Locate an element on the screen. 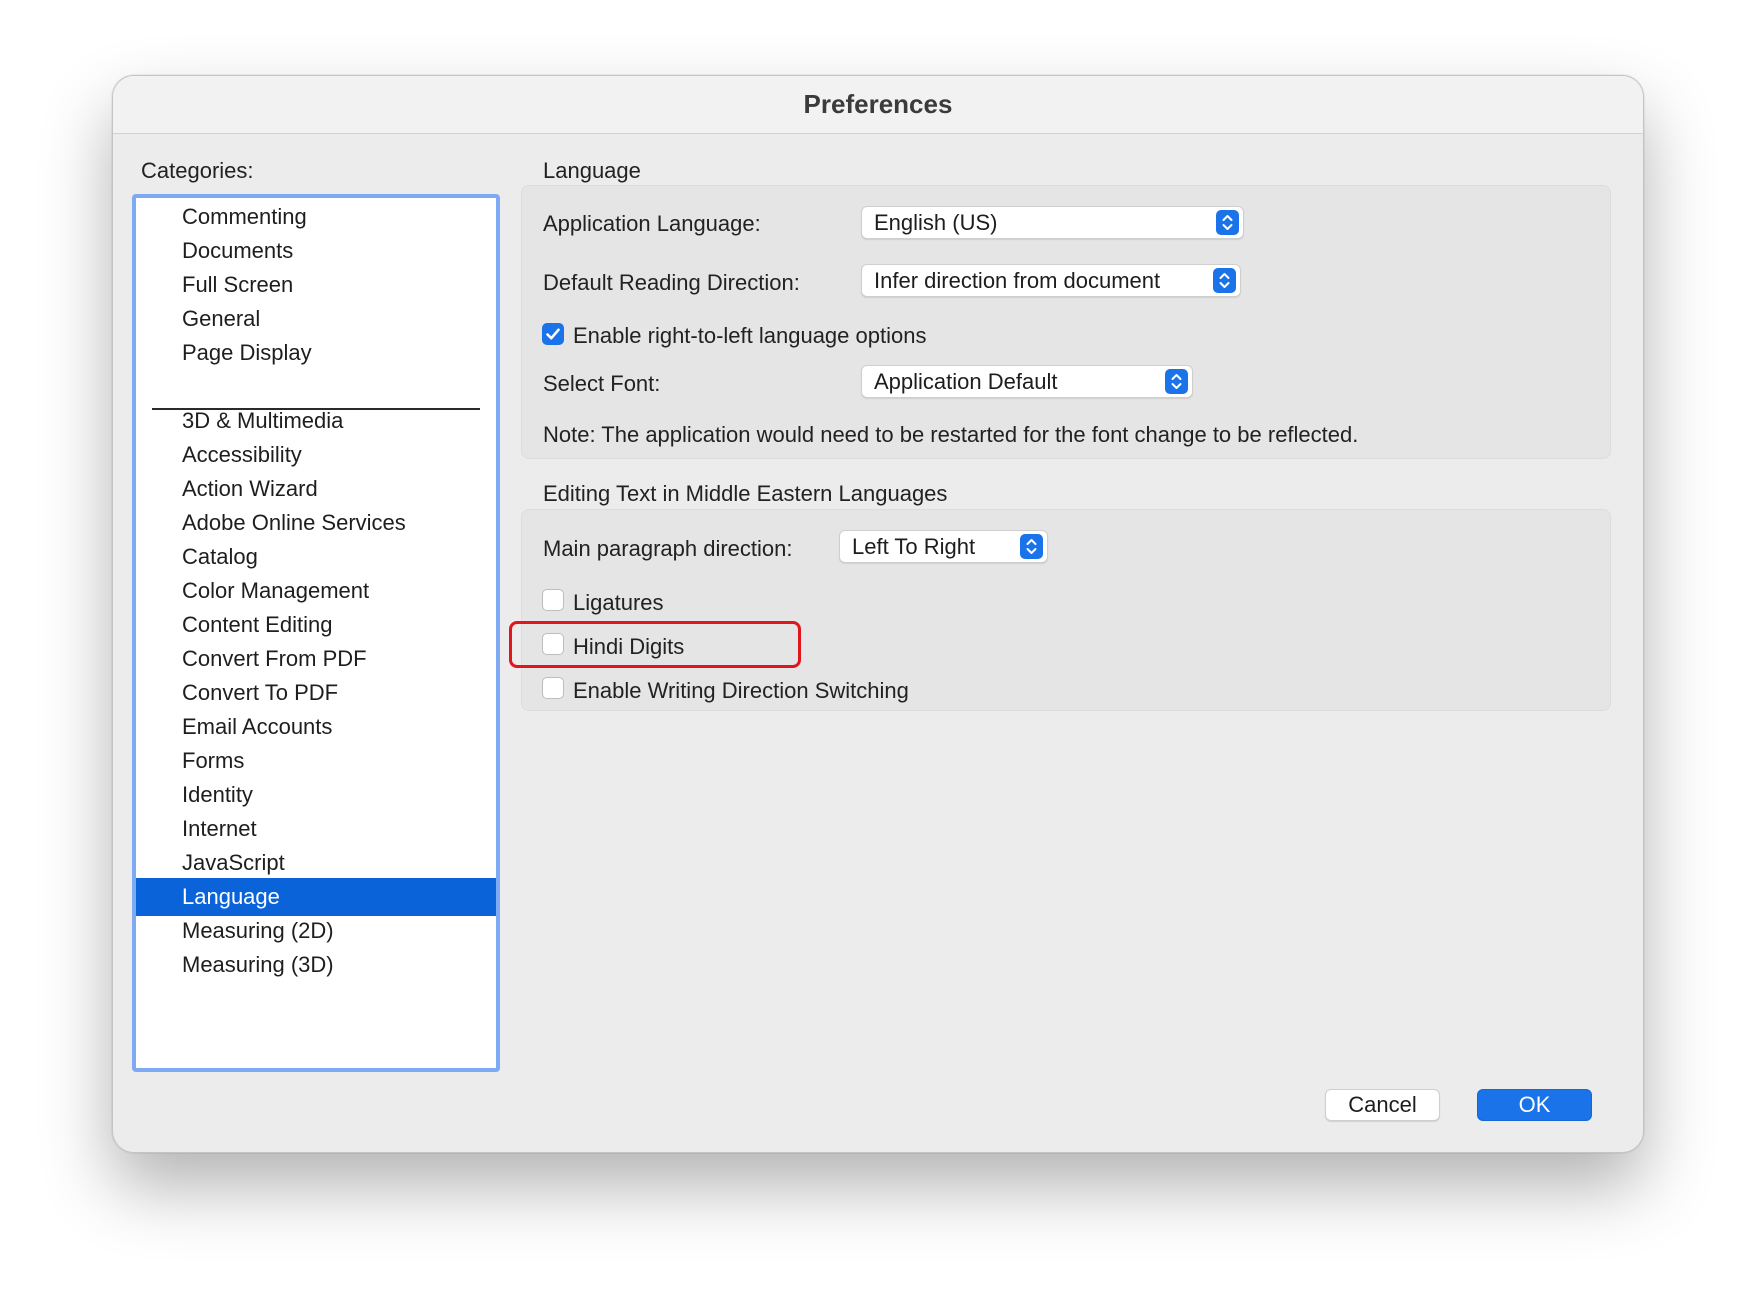  hindi-digits-highlight-annotation is located at coordinates (655, 644).